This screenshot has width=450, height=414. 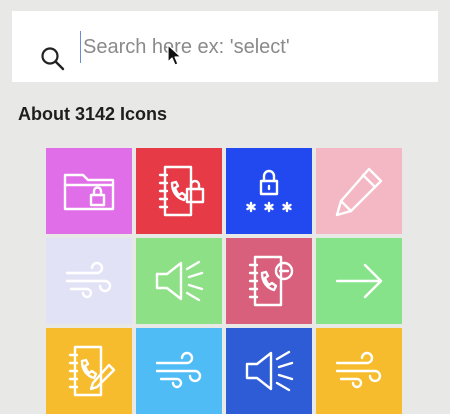 I want to click on folder-lock-icon, so click(x=89, y=192).